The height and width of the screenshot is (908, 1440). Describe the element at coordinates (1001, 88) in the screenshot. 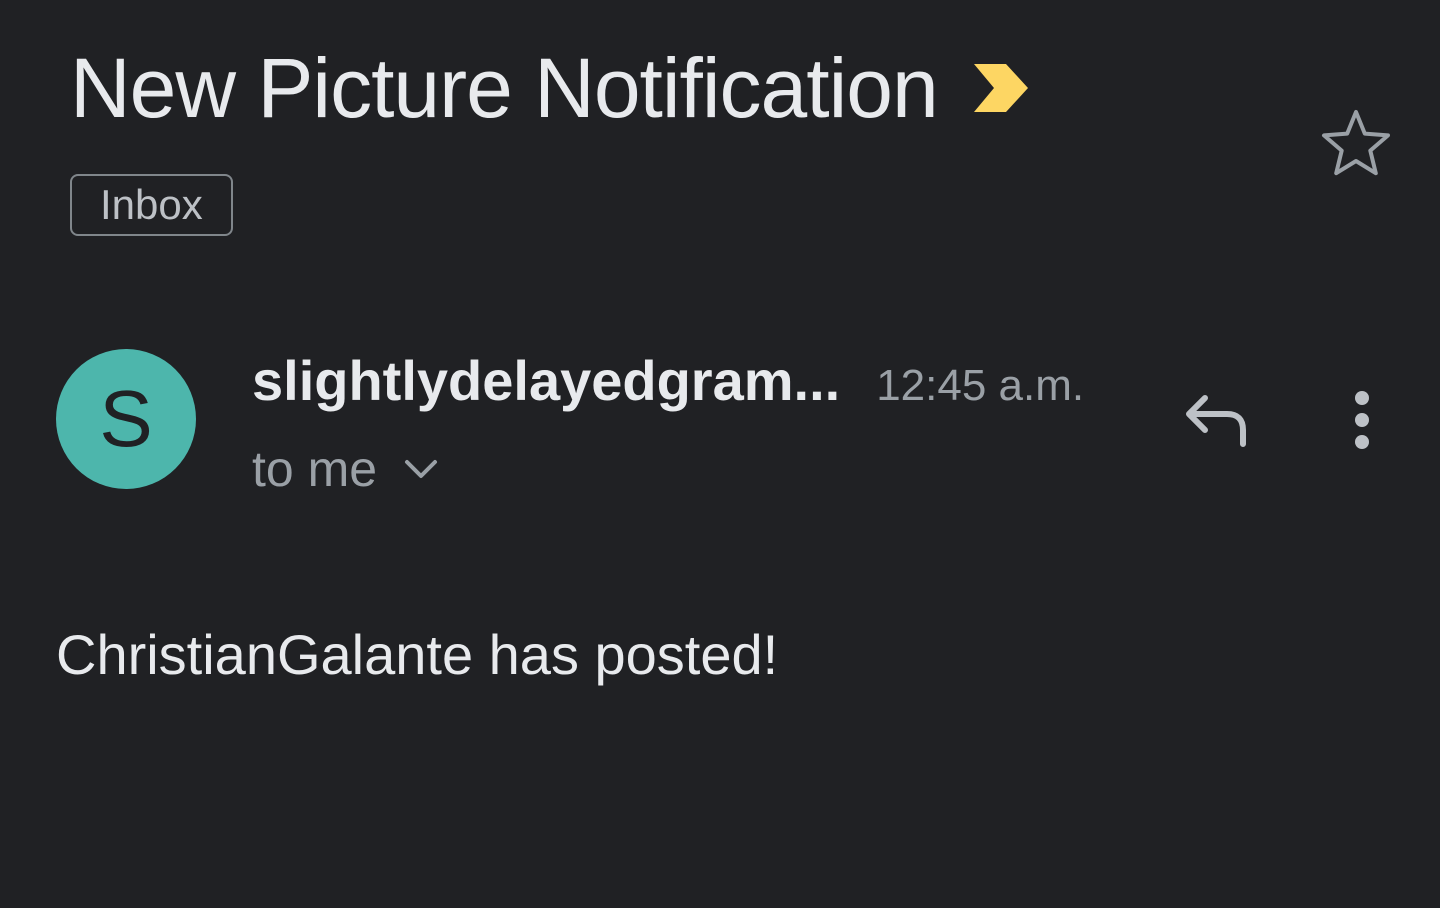

I see `importance-marker-icon` at that location.